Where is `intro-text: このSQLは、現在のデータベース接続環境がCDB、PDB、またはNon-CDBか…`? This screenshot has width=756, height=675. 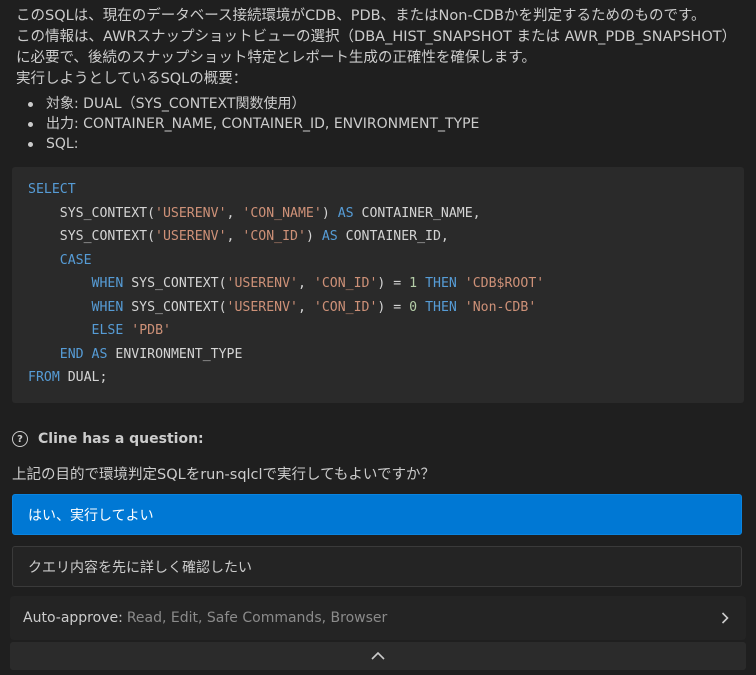
intro-text: このSQLは、現在のデータベース接続環境がCDB、PDB、またはNon-CDBか… is located at coordinates (382, 48).